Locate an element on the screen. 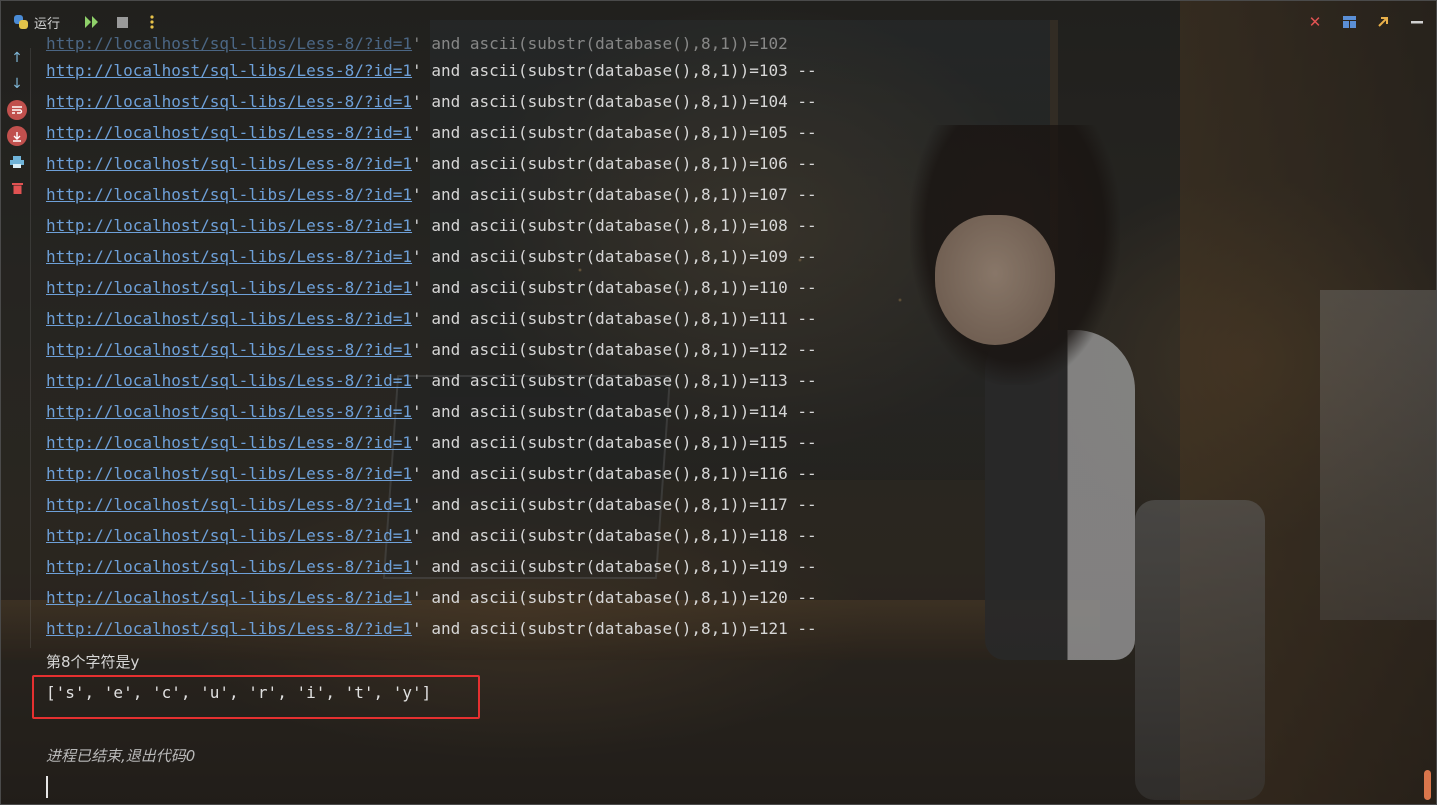  rerun-icon is located at coordinates (92, 22).